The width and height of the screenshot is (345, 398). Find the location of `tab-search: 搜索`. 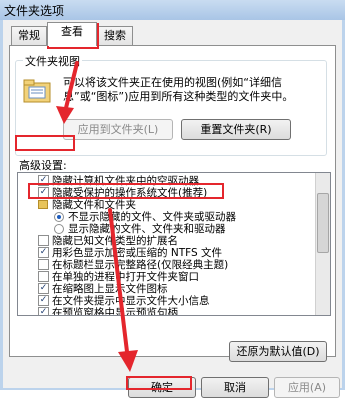

tab-search: 搜索 is located at coordinates (115, 35).